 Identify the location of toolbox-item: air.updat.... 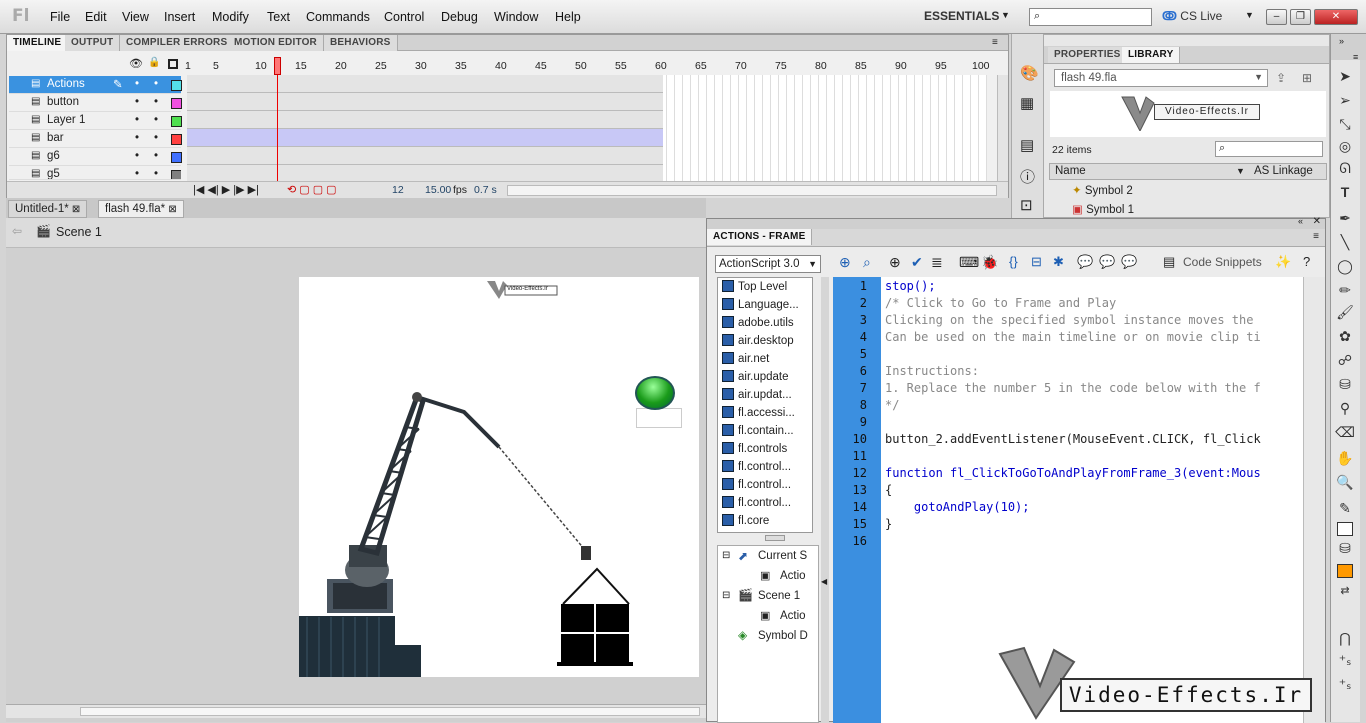
(767, 394).